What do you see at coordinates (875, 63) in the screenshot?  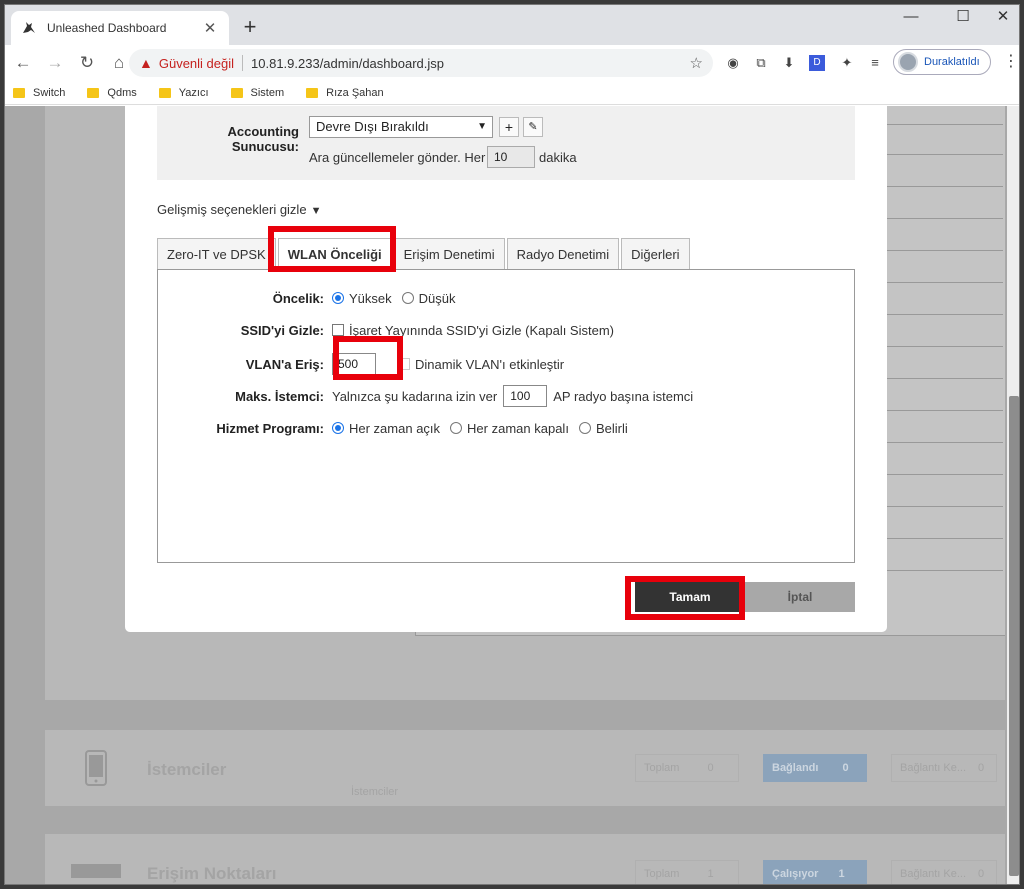 I see `media-icon: ≡` at bounding box center [875, 63].